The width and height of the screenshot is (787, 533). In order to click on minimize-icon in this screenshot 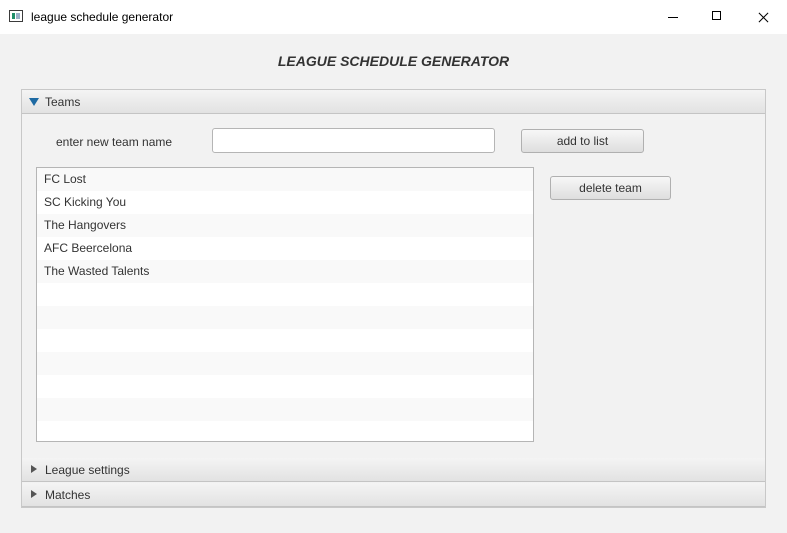, I will do `click(673, 17)`.